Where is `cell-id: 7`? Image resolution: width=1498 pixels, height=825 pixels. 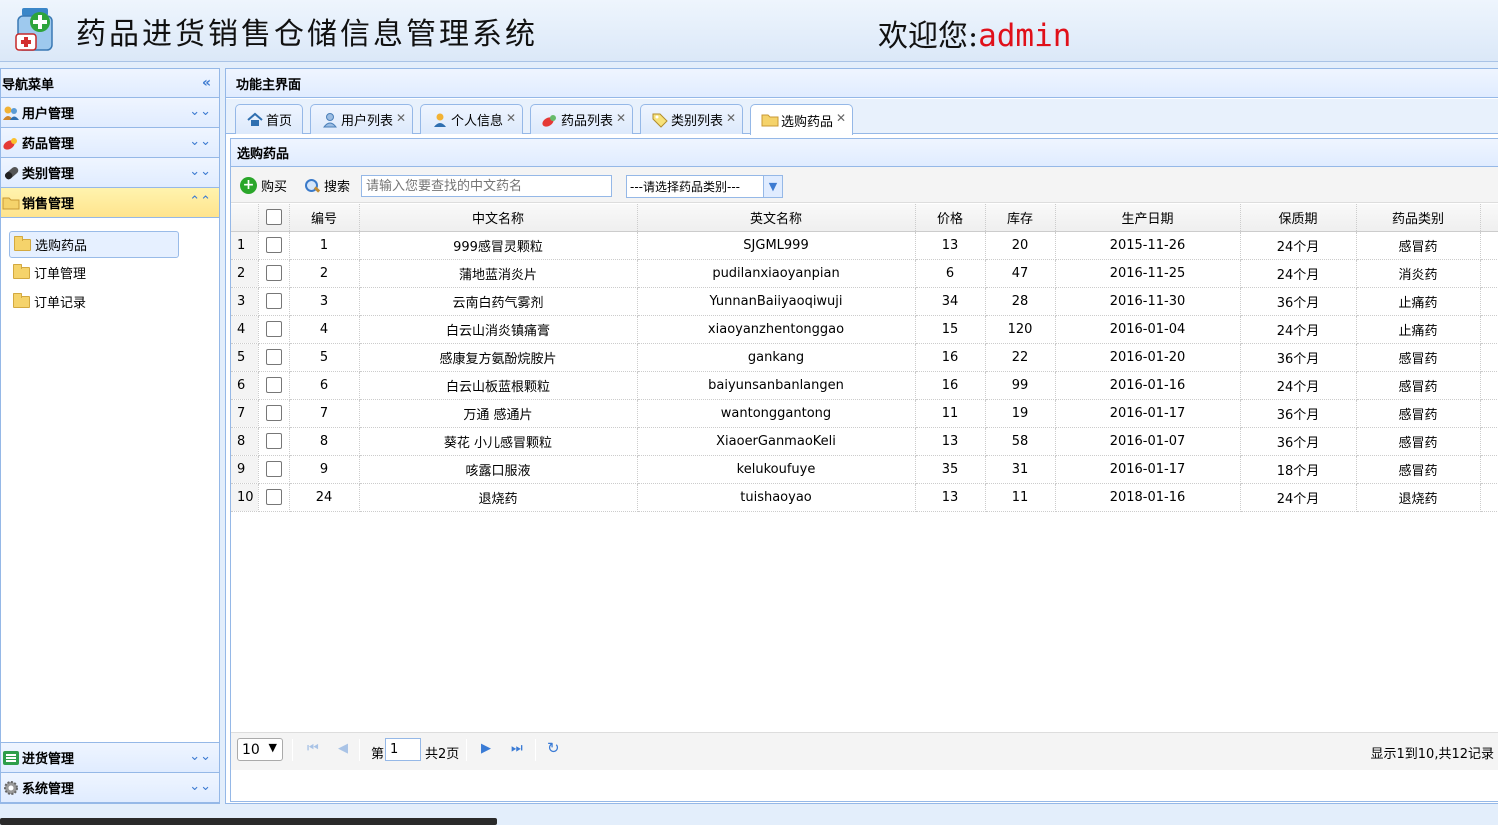
cell-id: 7 is located at coordinates (324, 413).